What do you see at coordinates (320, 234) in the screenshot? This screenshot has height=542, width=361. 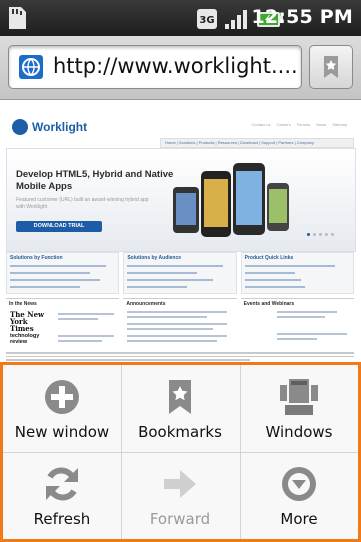 I see `carousel-dots` at bounding box center [320, 234].